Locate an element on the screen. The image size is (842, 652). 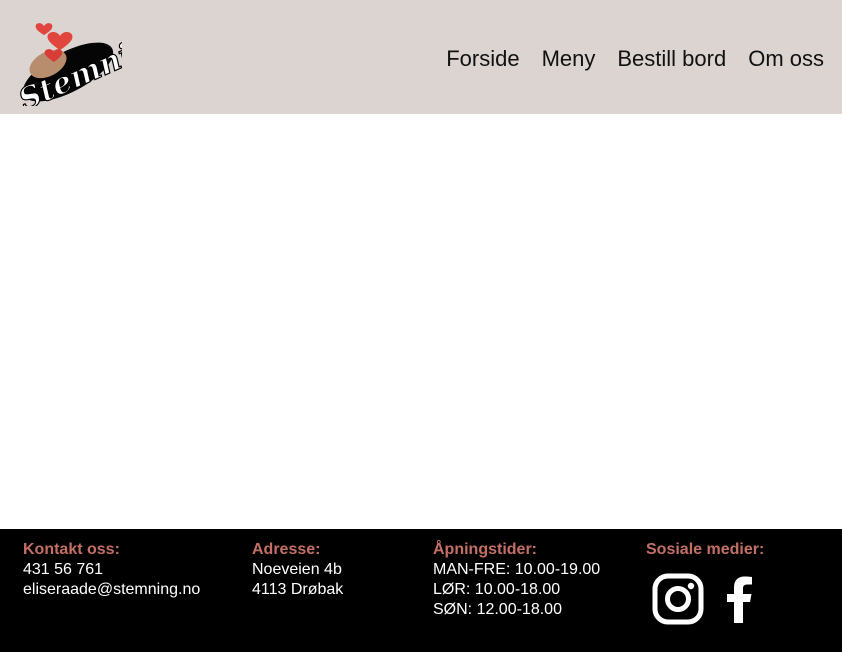
contact-email: eliseraade@stemning.no is located at coordinates (111, 590).